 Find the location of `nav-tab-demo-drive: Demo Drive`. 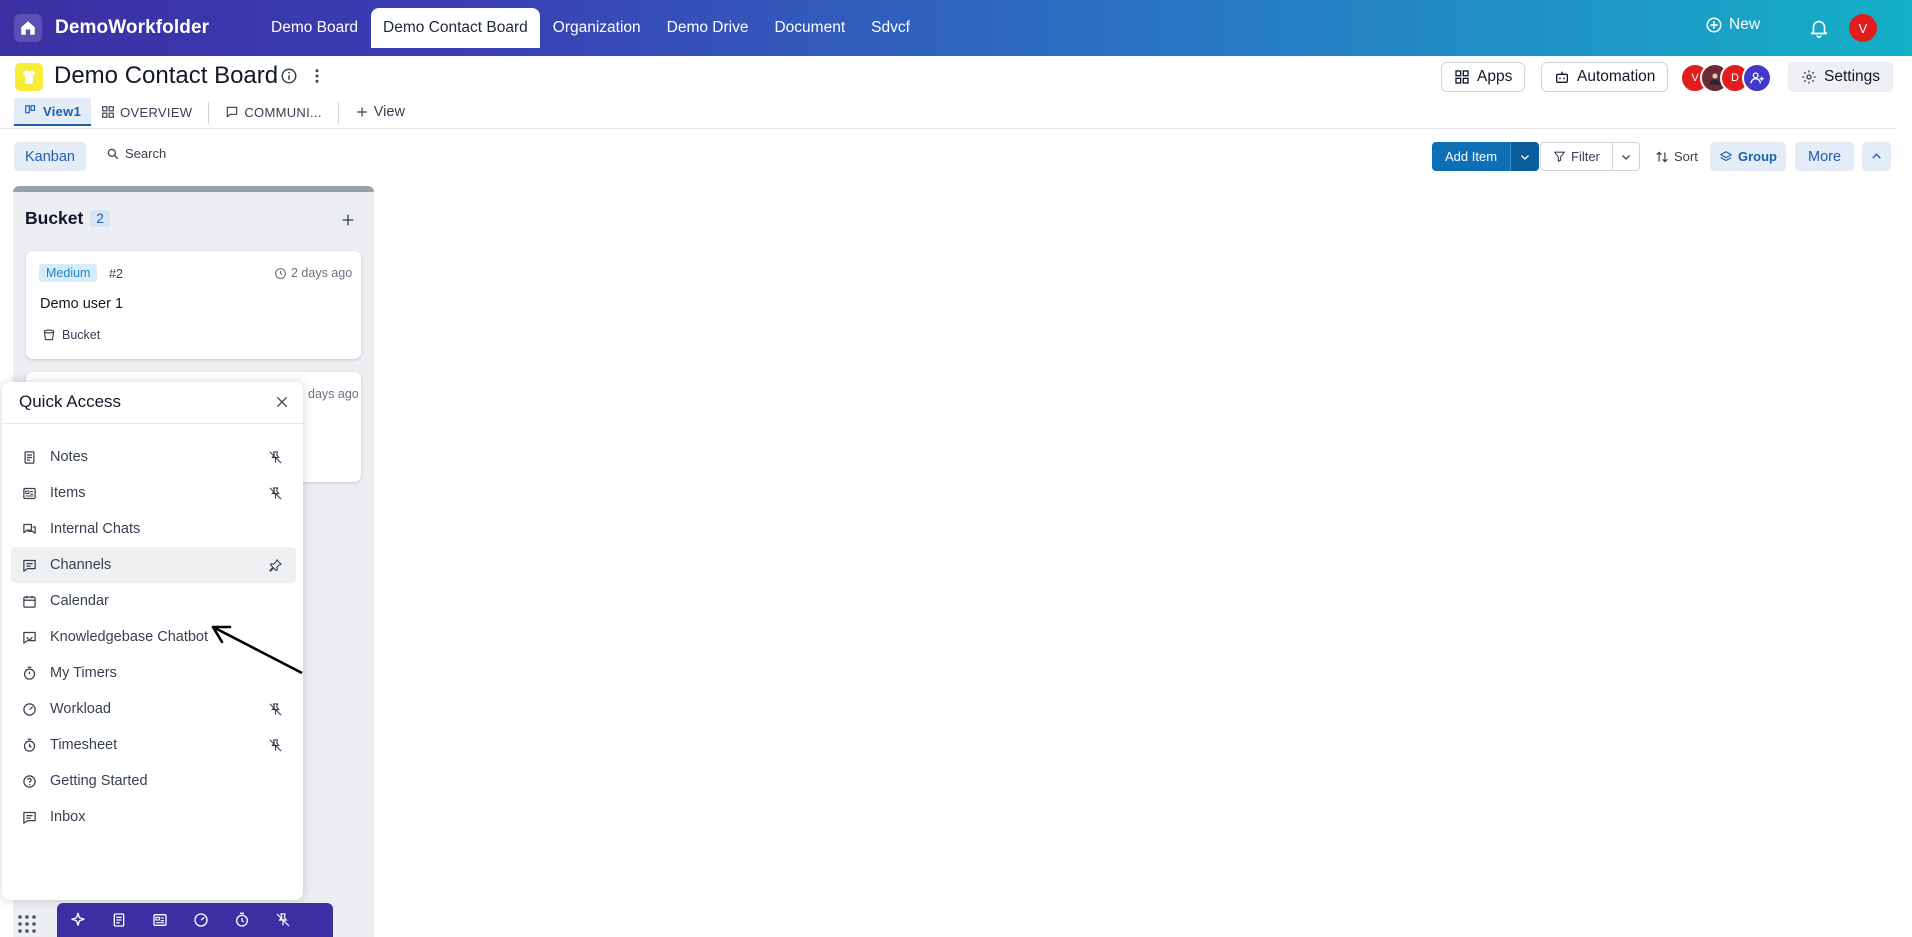

nav-tab-demo-drive: Demo Drive is located at coordinates (708, 28).